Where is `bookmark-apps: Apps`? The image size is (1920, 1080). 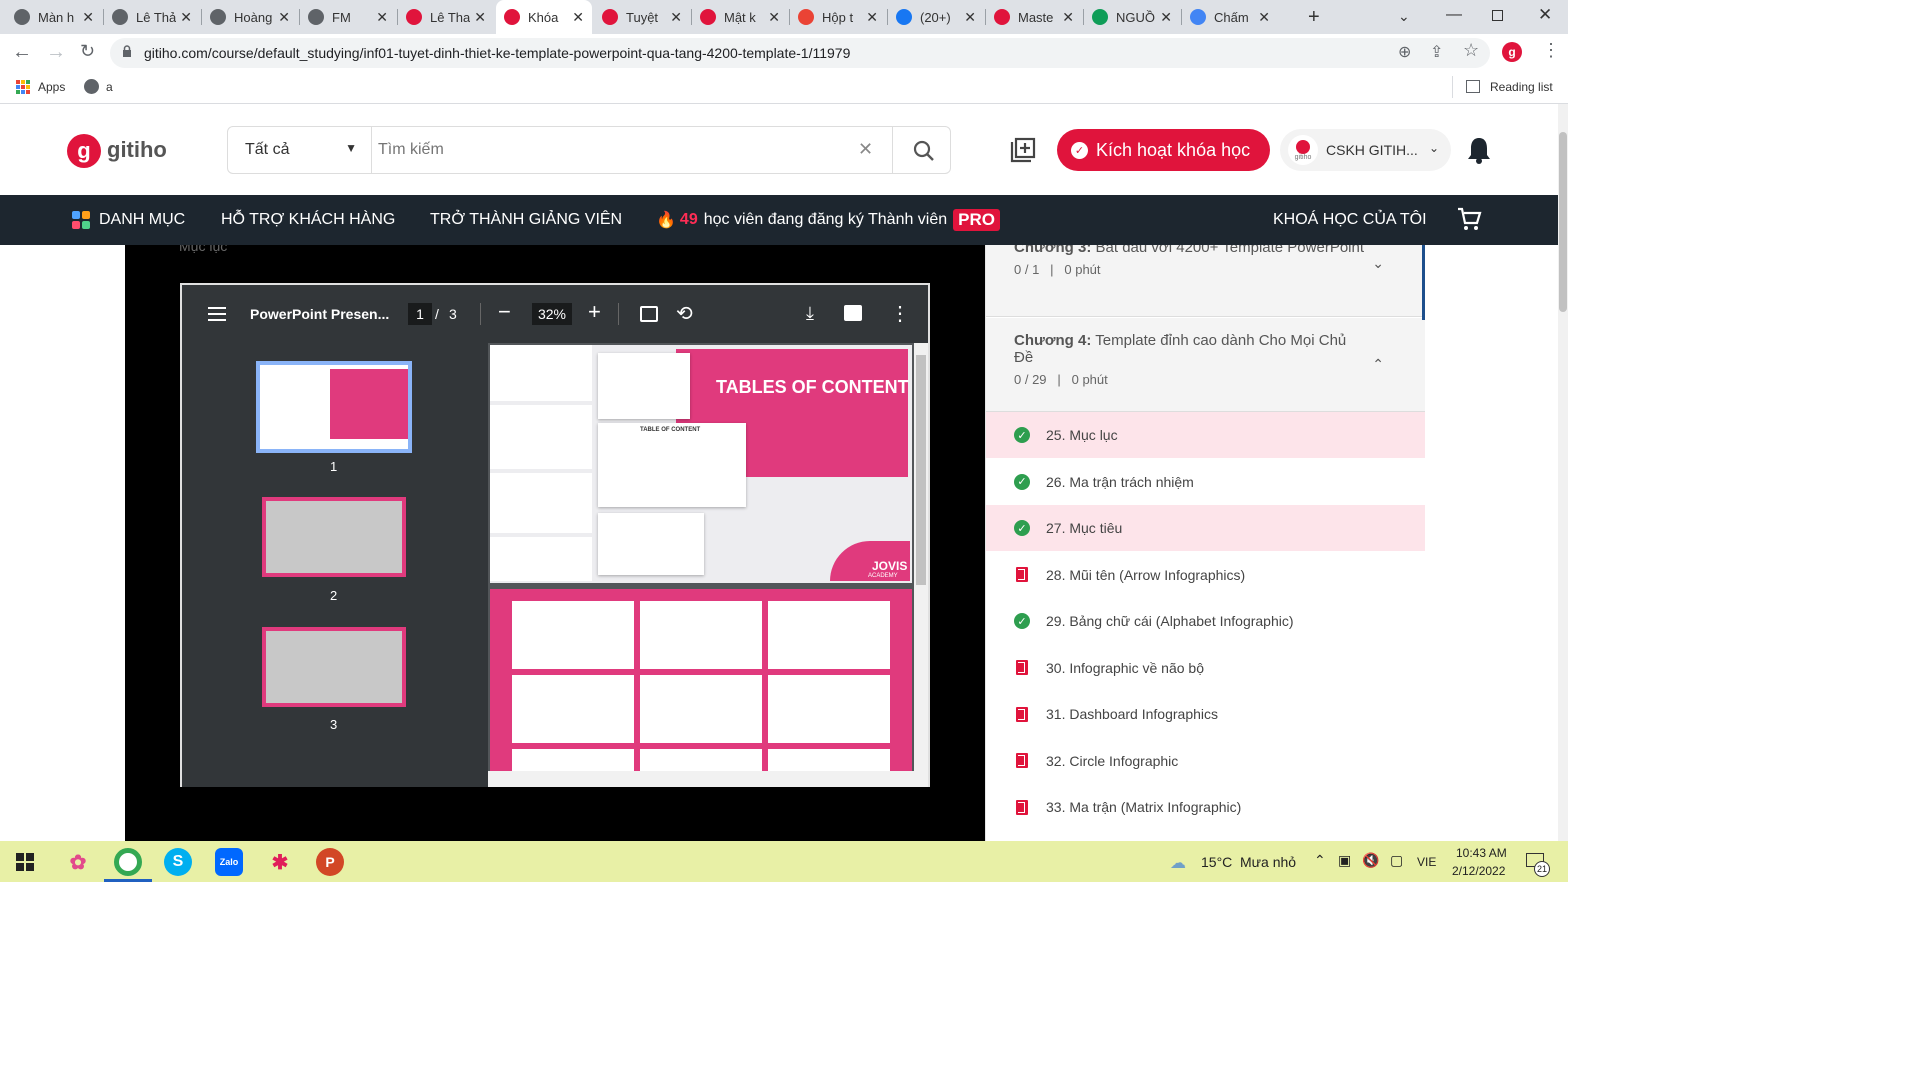
bookmark-apps: Apps is located at coordinates (51, 87).